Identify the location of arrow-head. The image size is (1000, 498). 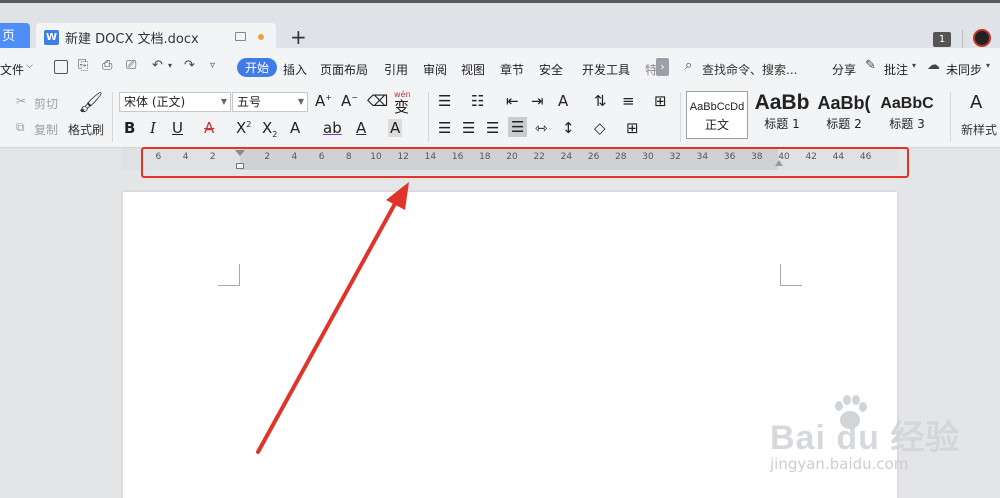
(397, 196).